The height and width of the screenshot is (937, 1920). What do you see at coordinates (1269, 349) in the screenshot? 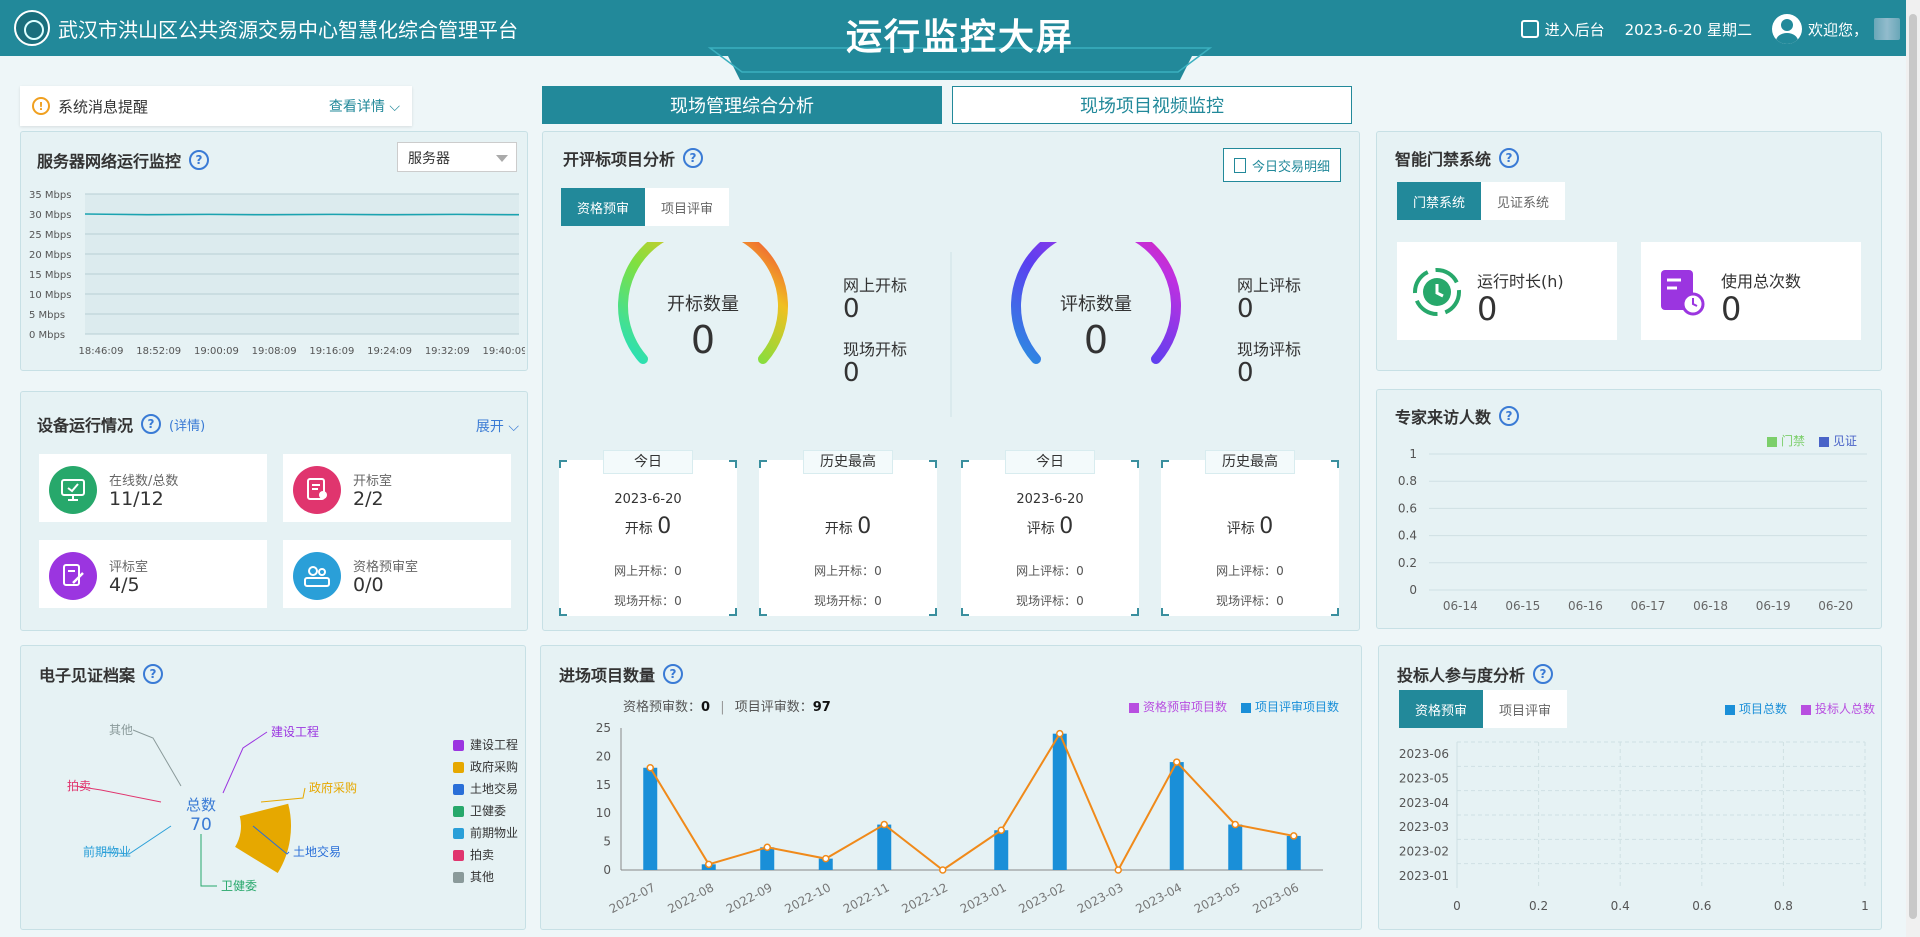
I see `site-eval-label: 现场评标` at bounding box center [1269, 349].